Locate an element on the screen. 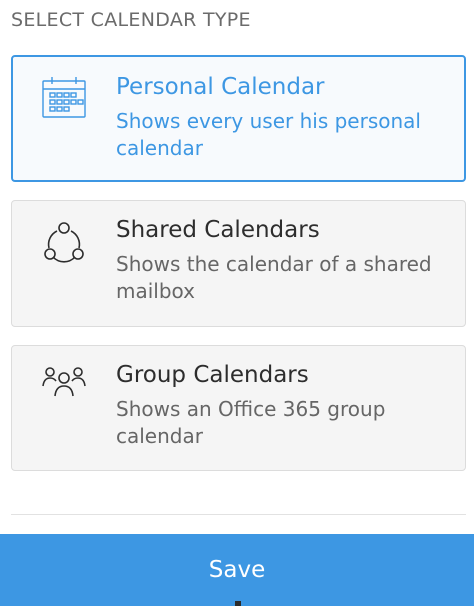 Image resolution: width=474 pixels, height=606 pixels. option-description: Shows the calendar of a shared mailbox is located at coordinates (274, 277).